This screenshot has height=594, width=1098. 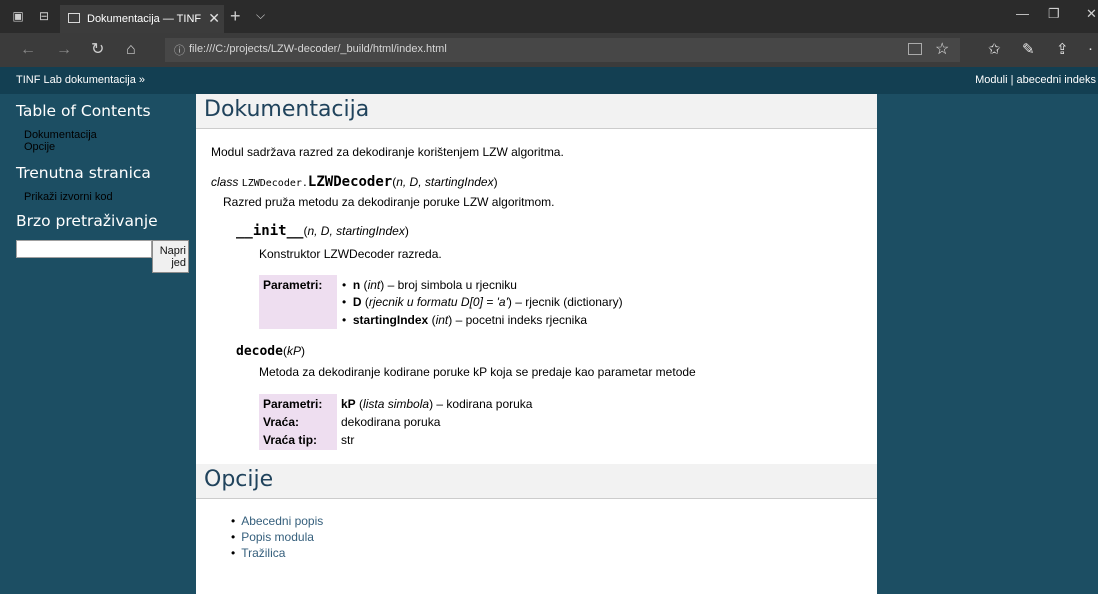 I want to click on init-params: n, D, startingIndex, so click(x=356, y=231).